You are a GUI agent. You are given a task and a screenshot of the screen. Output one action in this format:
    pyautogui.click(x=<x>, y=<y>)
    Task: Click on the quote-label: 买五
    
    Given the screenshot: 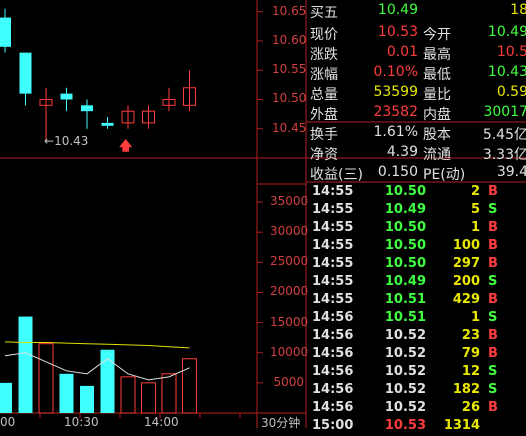 What is the action you would take?
    pyautogui.click(x=324, y=13)
    